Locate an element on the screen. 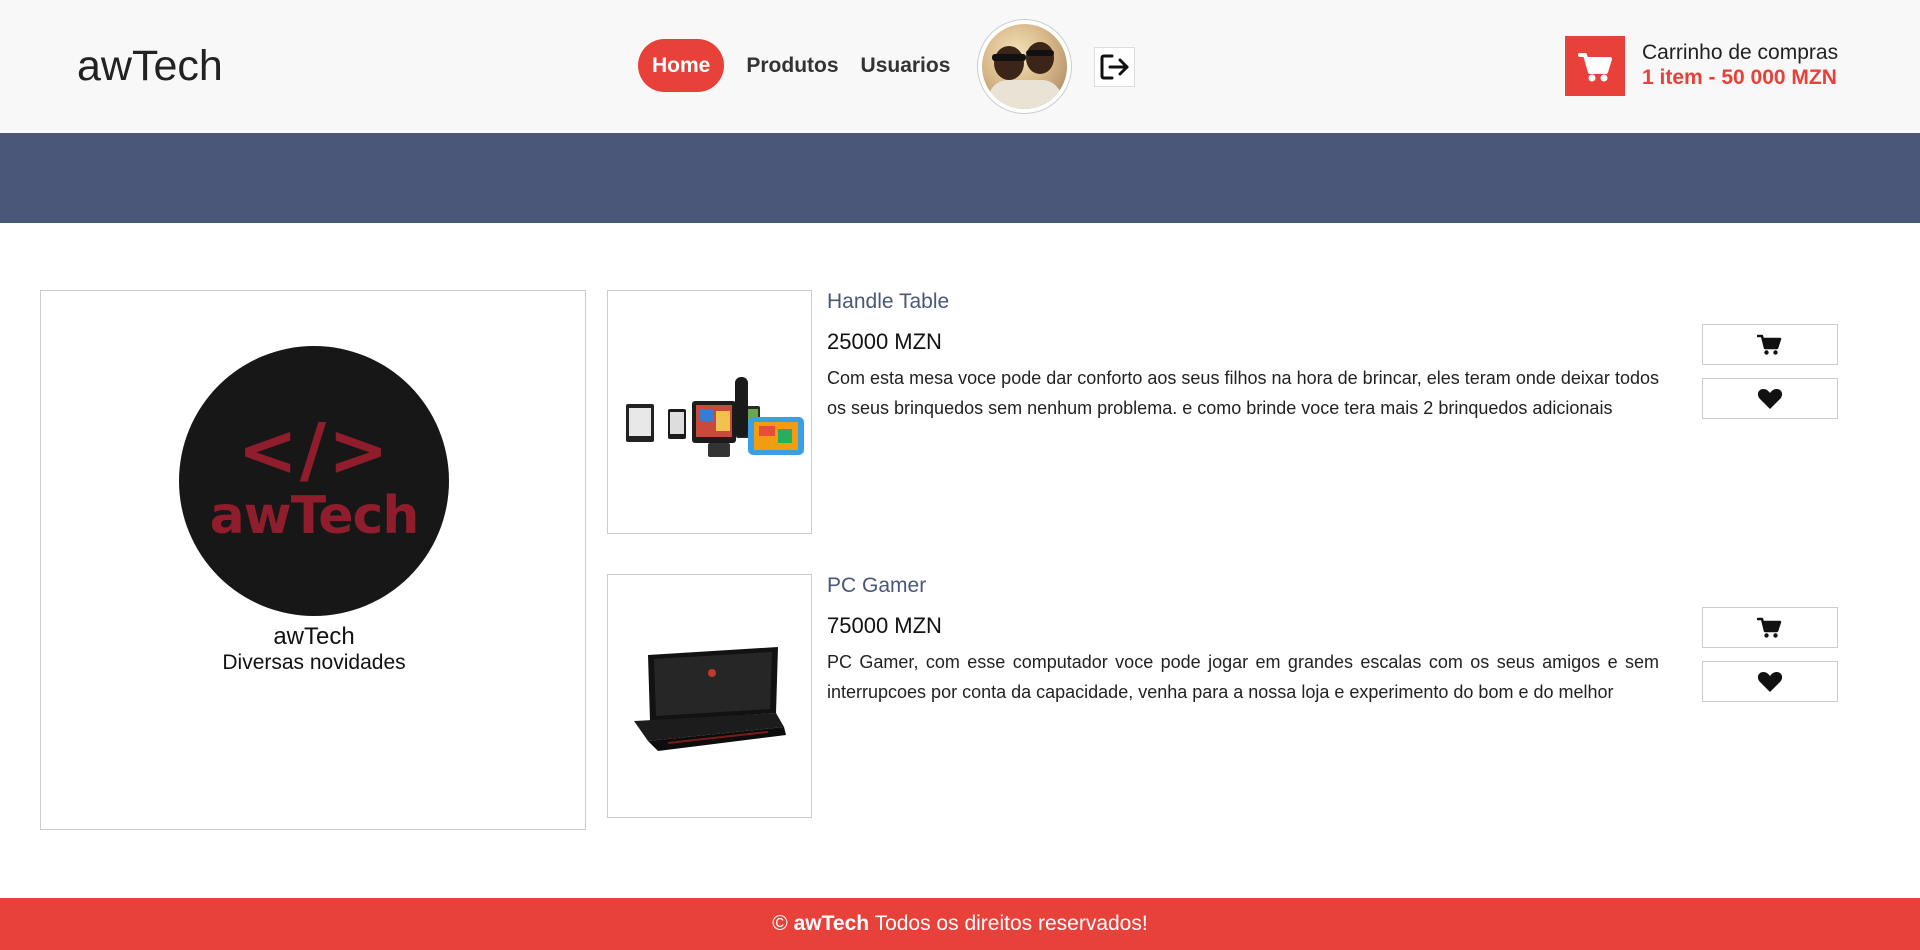 The height and width of the screenshot is (950, 1920). store-tagline: Diversas novidades is located at coordinates (314, 662).